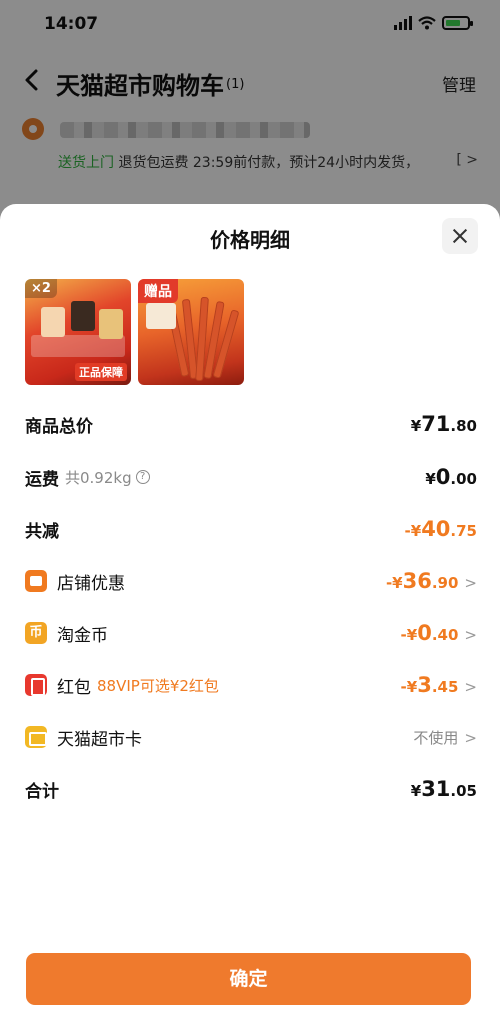  Describe the element at coordinates (248, 979) in the screenshot. I see `confirm-button: 确定` at that location.